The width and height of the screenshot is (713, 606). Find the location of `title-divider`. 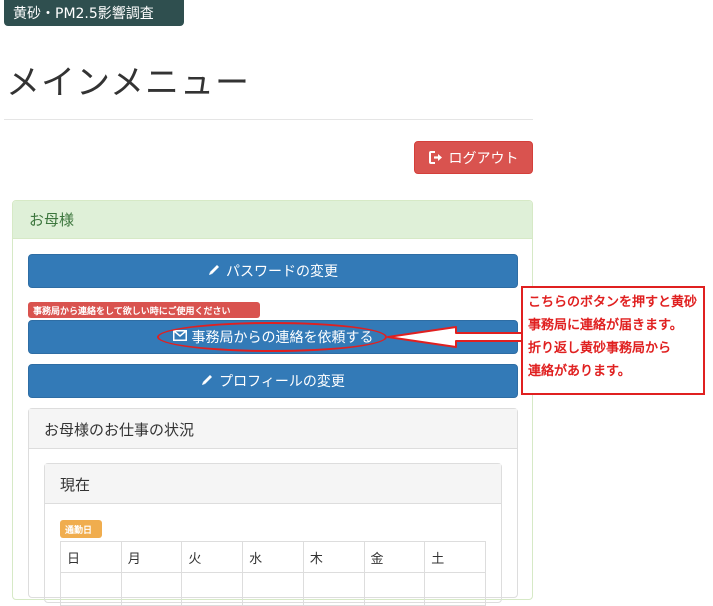

title-divider is located at coordinates (268, 119).